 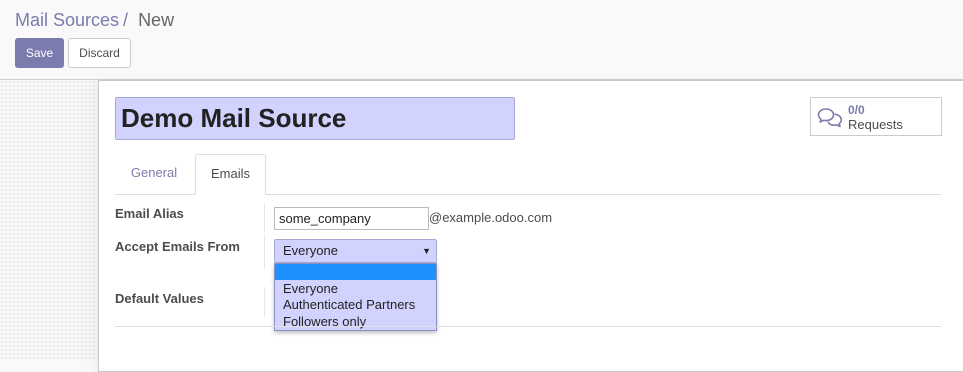 I want to click on accept-emails-label: Accept Emails From, so click(x=177, y=246).